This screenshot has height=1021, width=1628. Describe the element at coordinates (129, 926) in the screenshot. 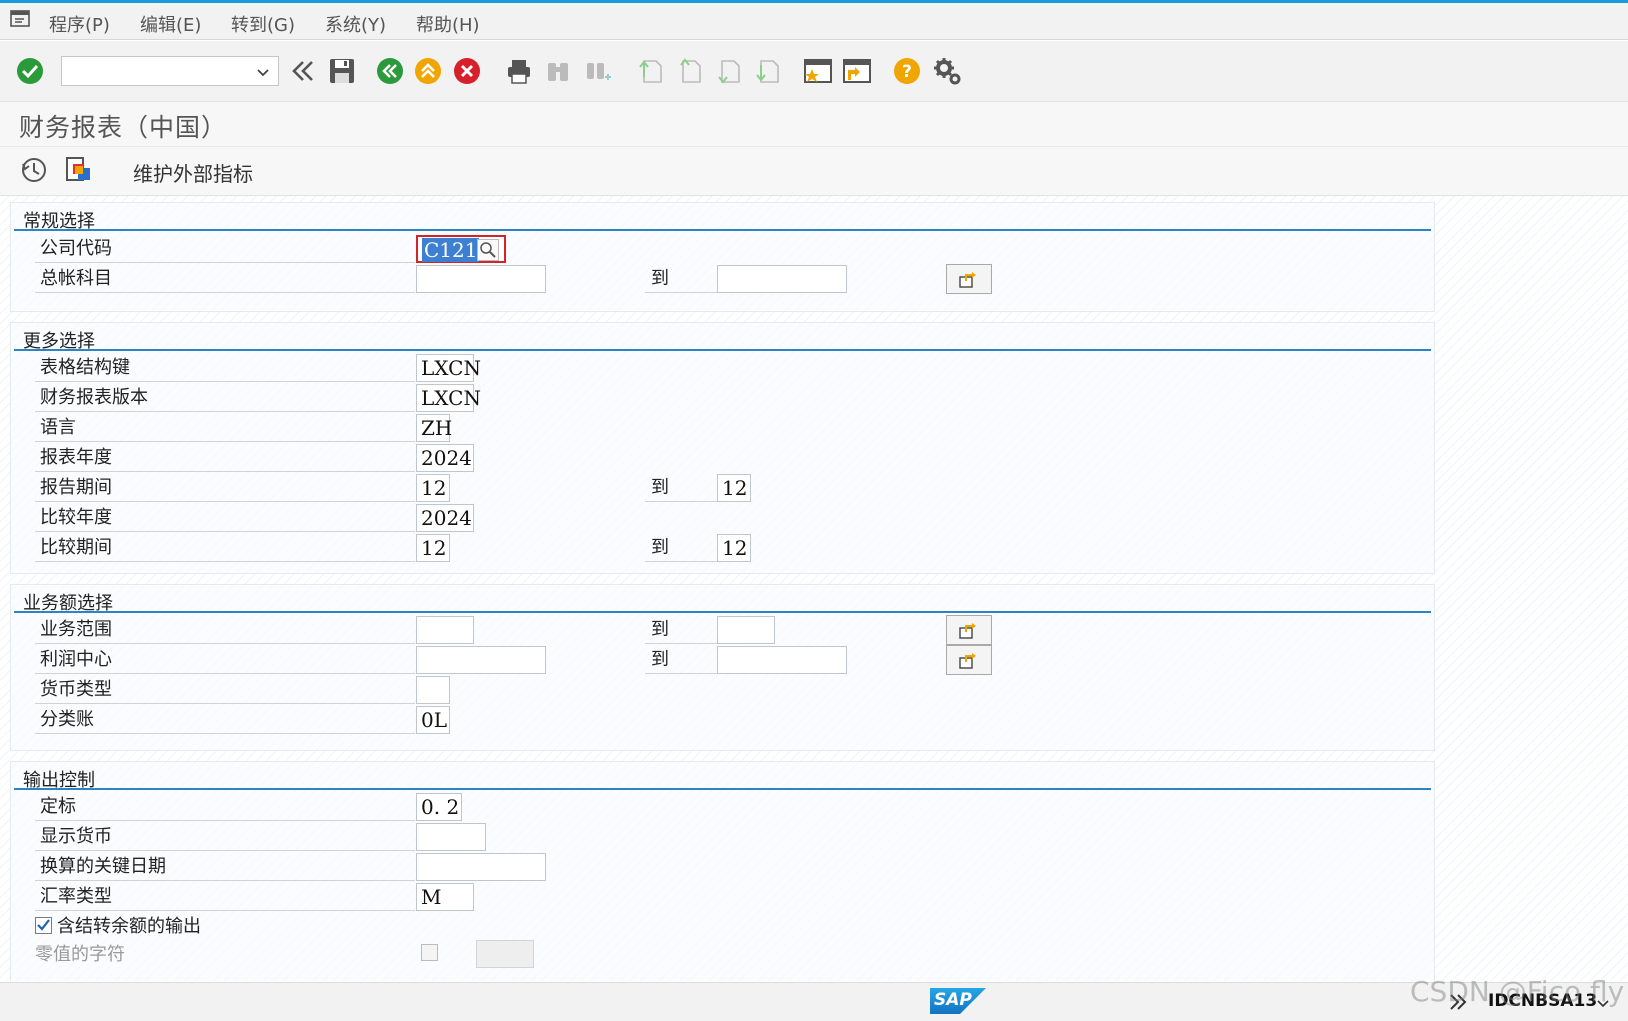

I see `carry-forward-label: 含结转余额的输出` at that location.